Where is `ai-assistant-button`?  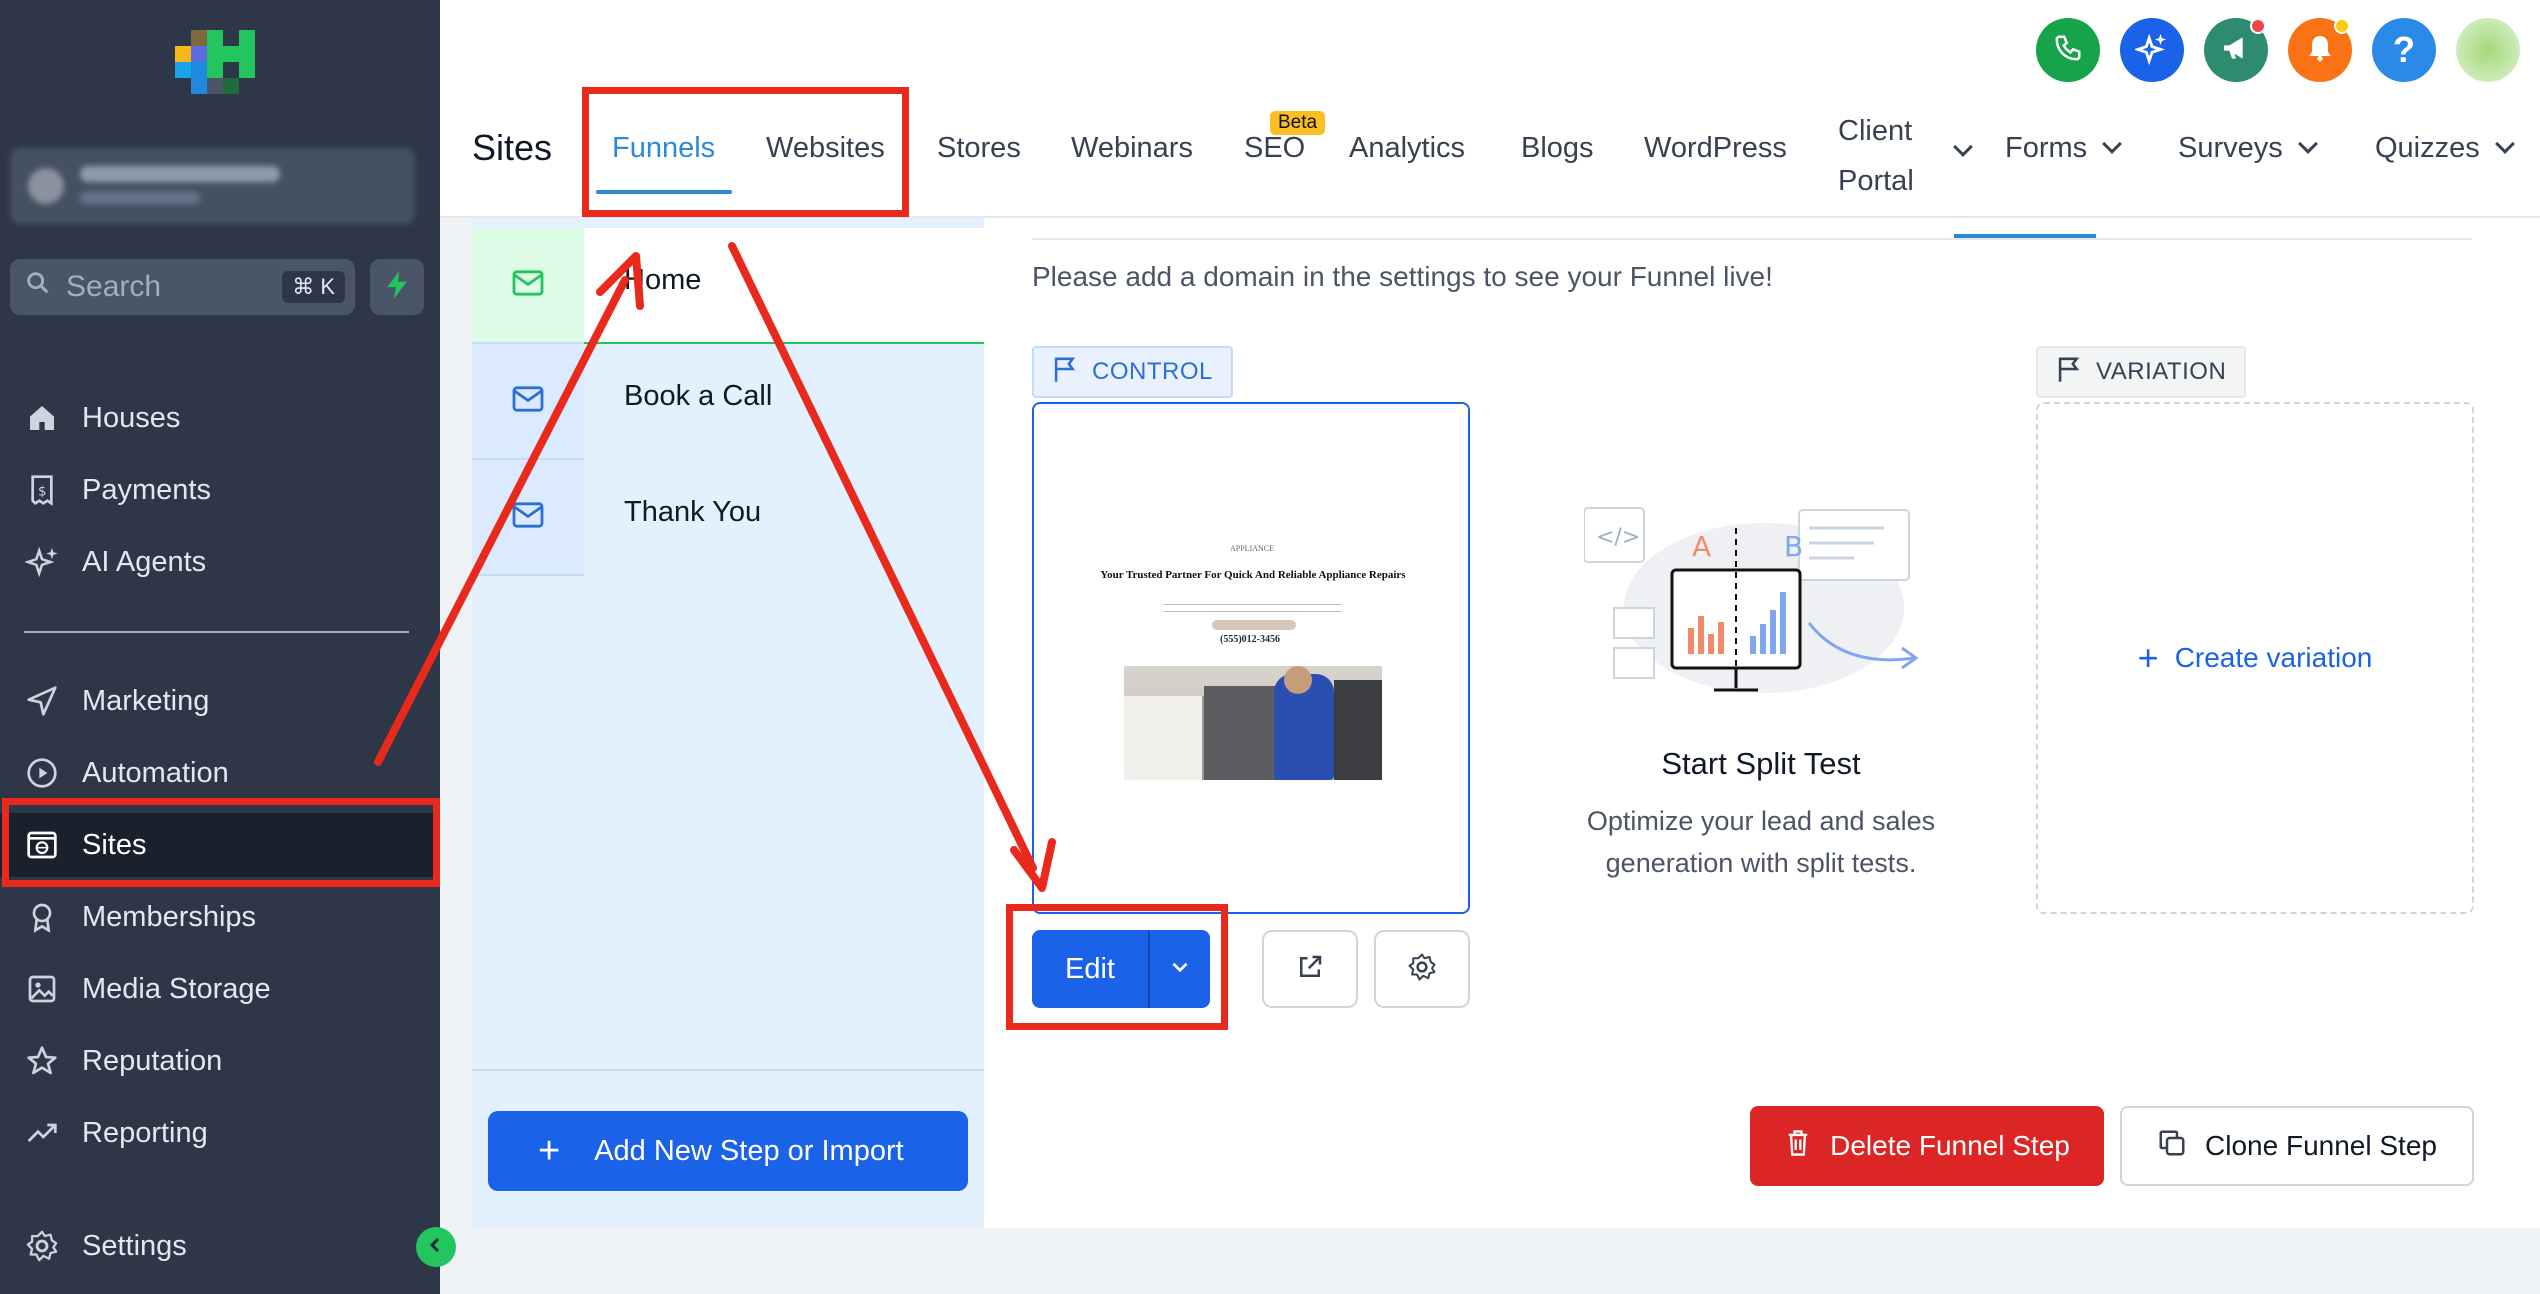 ai-assistant-button is located at coordinates (2152, 50).